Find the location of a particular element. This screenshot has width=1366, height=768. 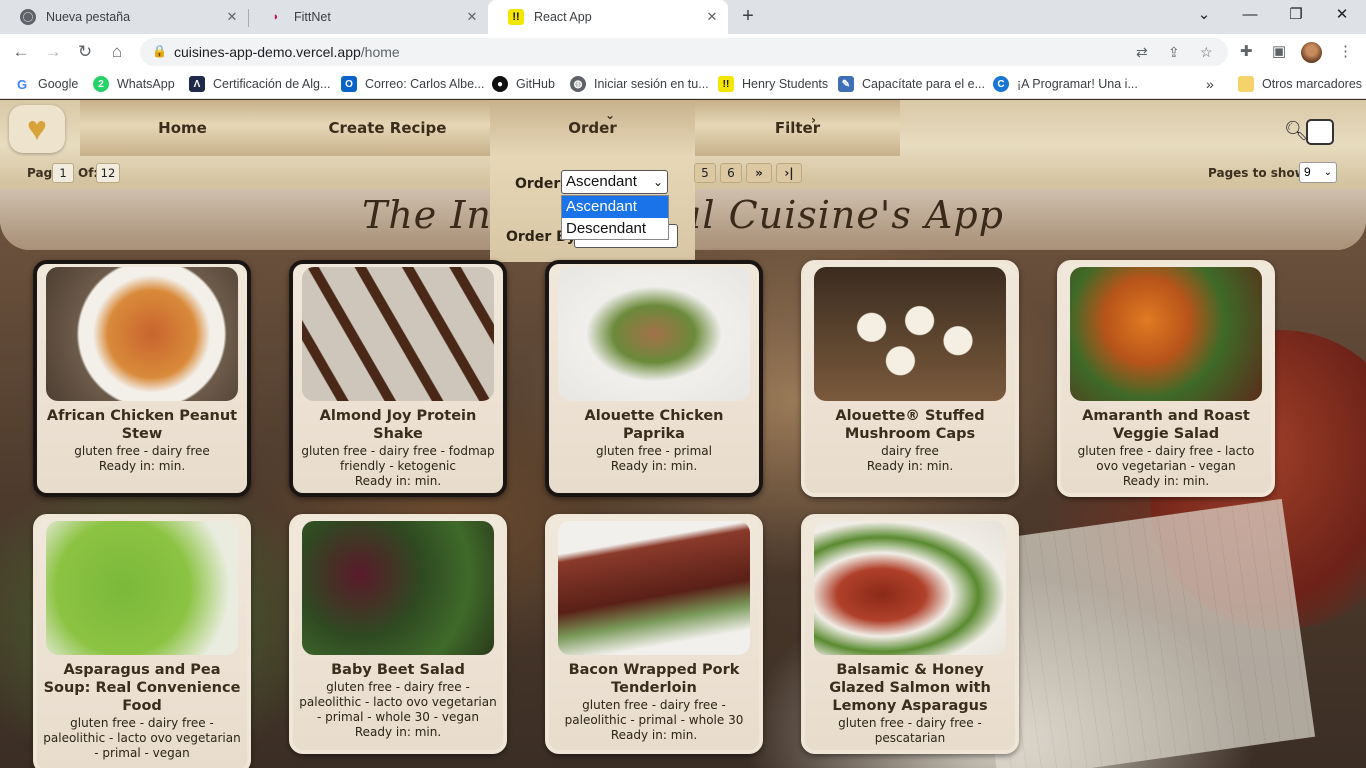

recipe-ready-time: Ready in: min. is located at coordinates (910, 466).